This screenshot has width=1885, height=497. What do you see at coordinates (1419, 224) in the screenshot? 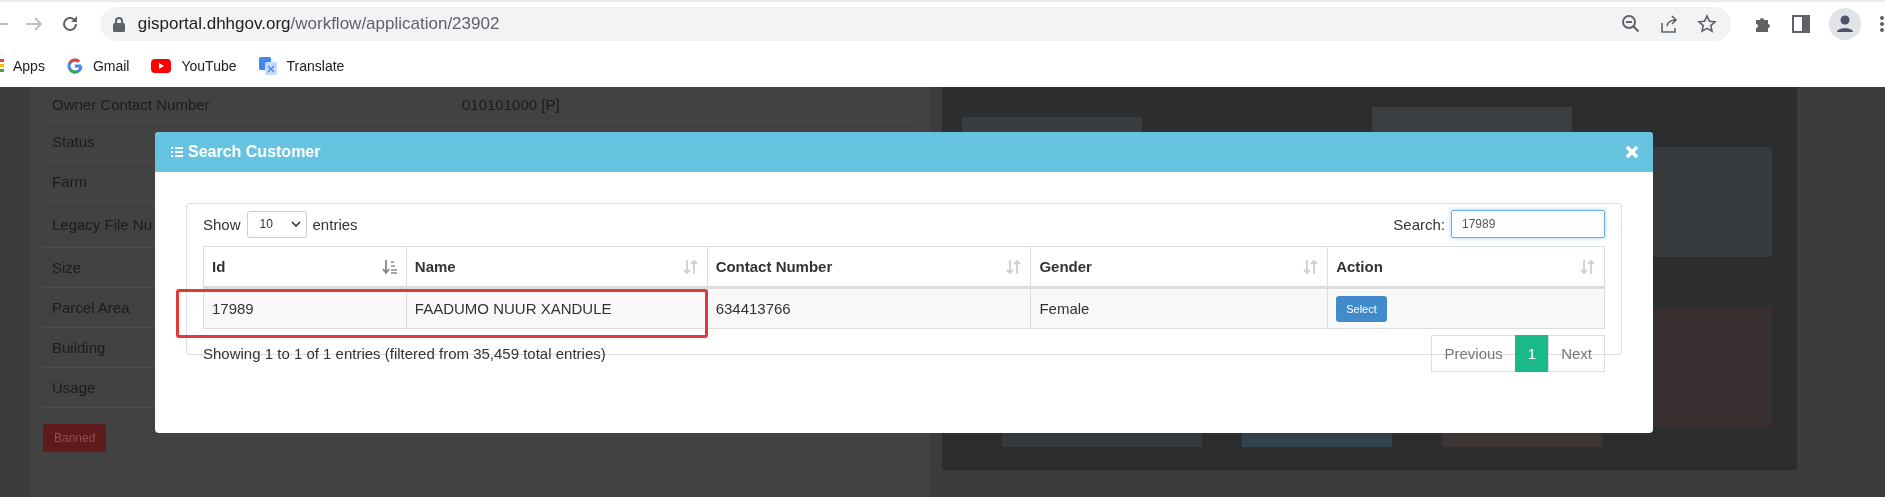
I see `search-label: Search:` at bounding box center [1419, 224].